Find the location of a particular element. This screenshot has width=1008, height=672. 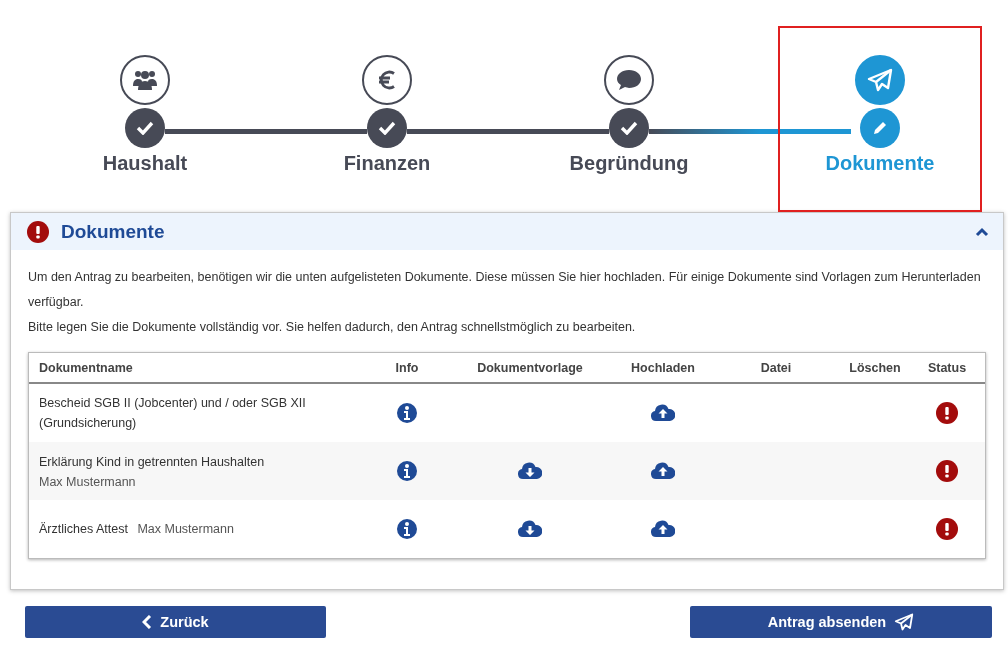

column-header: Status is located at coordinates (947, 368).